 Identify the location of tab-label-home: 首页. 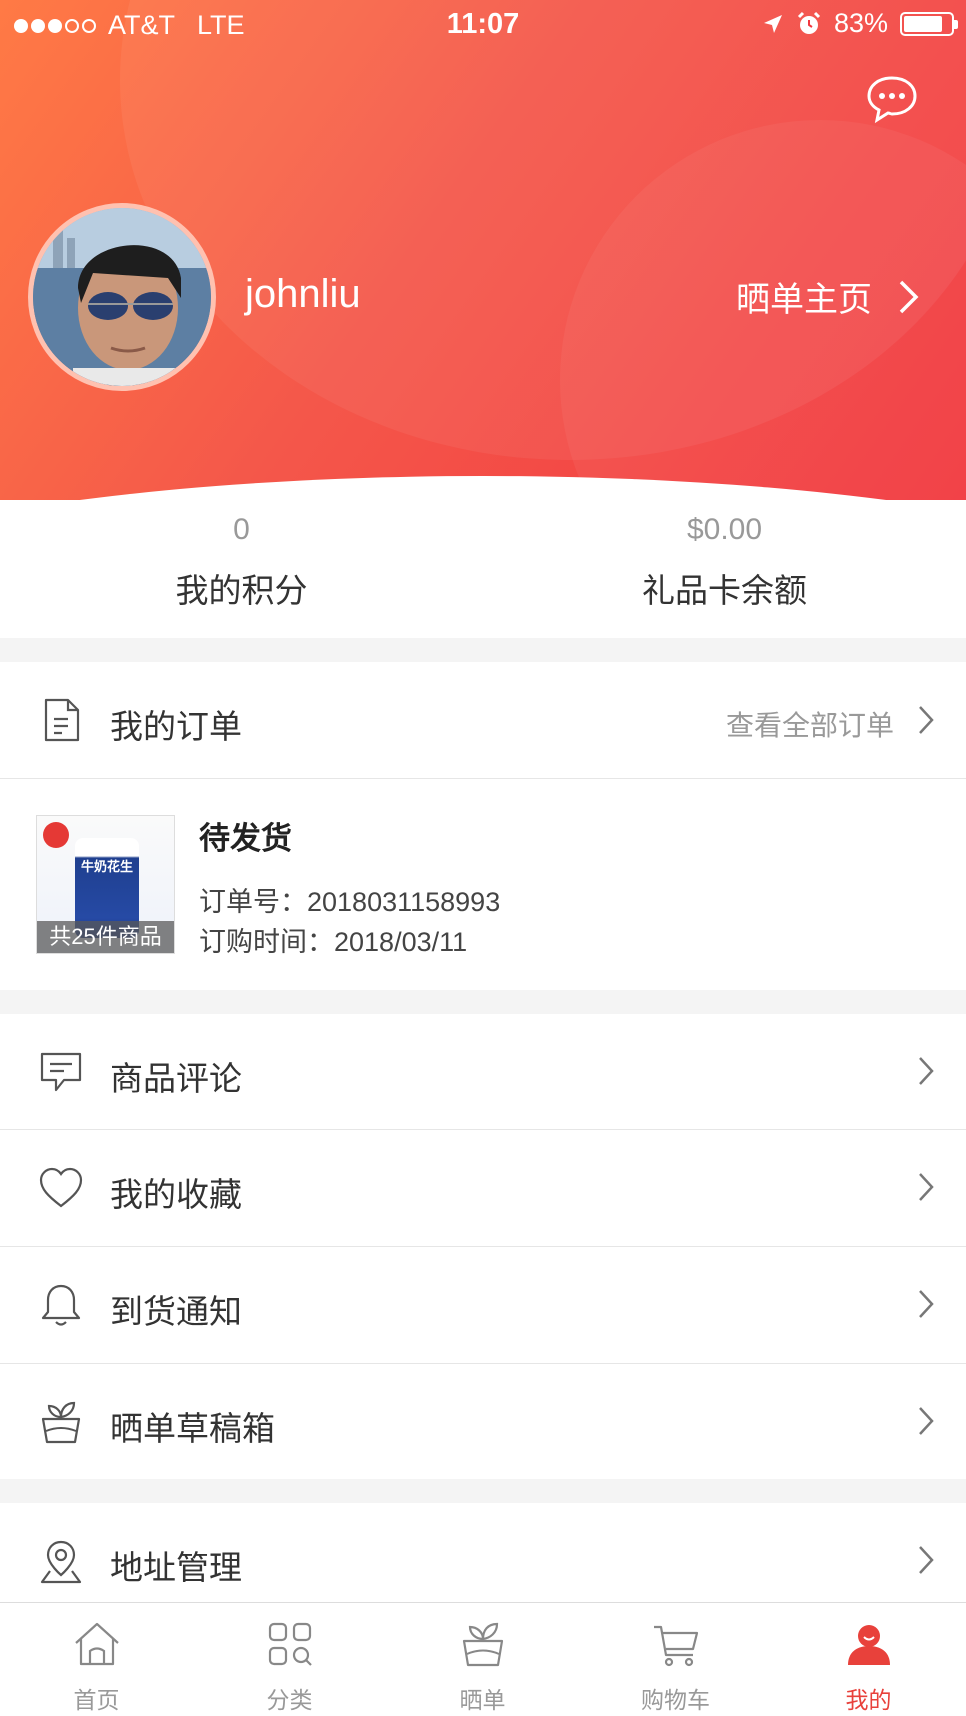
(96, 1700).